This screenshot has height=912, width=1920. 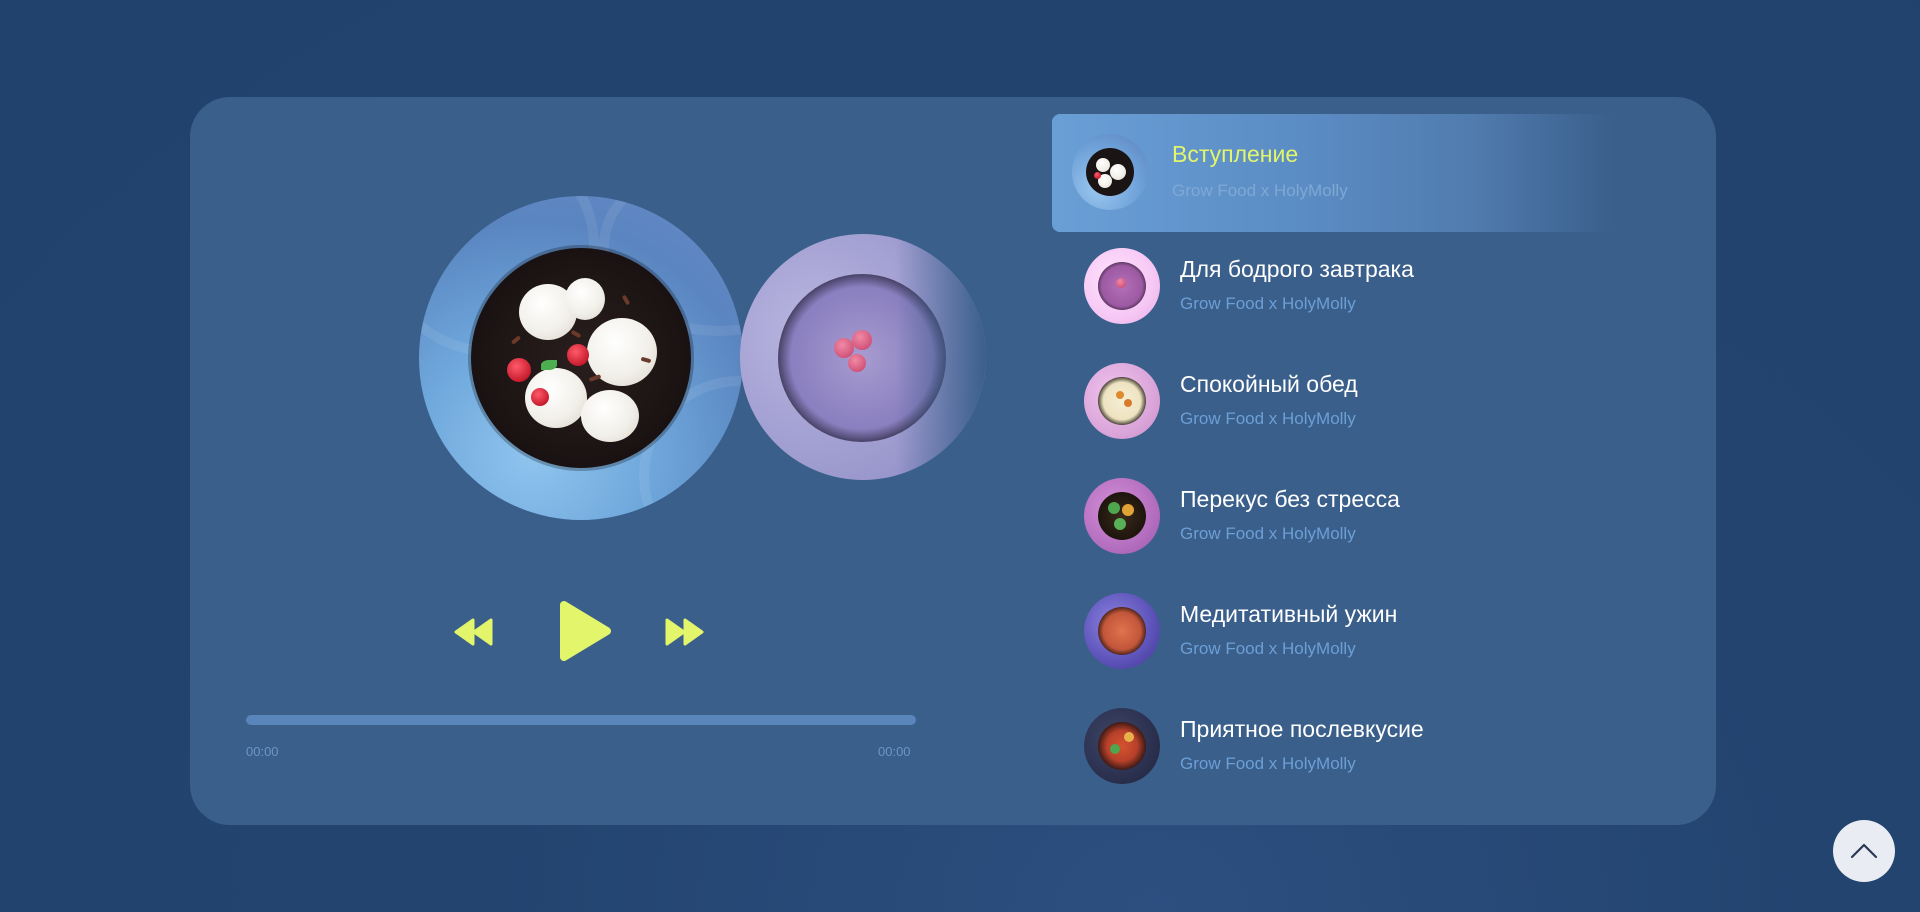 What do you see at coordinates (894, 751) in the screenshot?
I see `total-time: 00:00` at bounding box center [894, 751].